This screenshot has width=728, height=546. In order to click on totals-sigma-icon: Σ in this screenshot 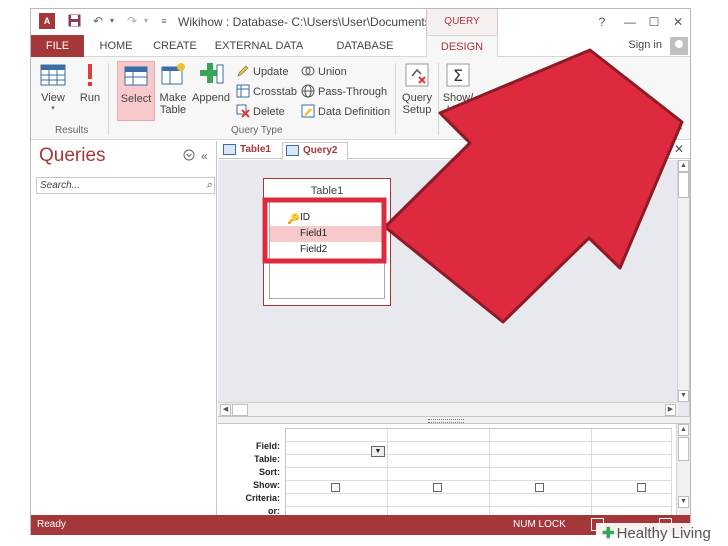, I will do `click(458, 75)`.